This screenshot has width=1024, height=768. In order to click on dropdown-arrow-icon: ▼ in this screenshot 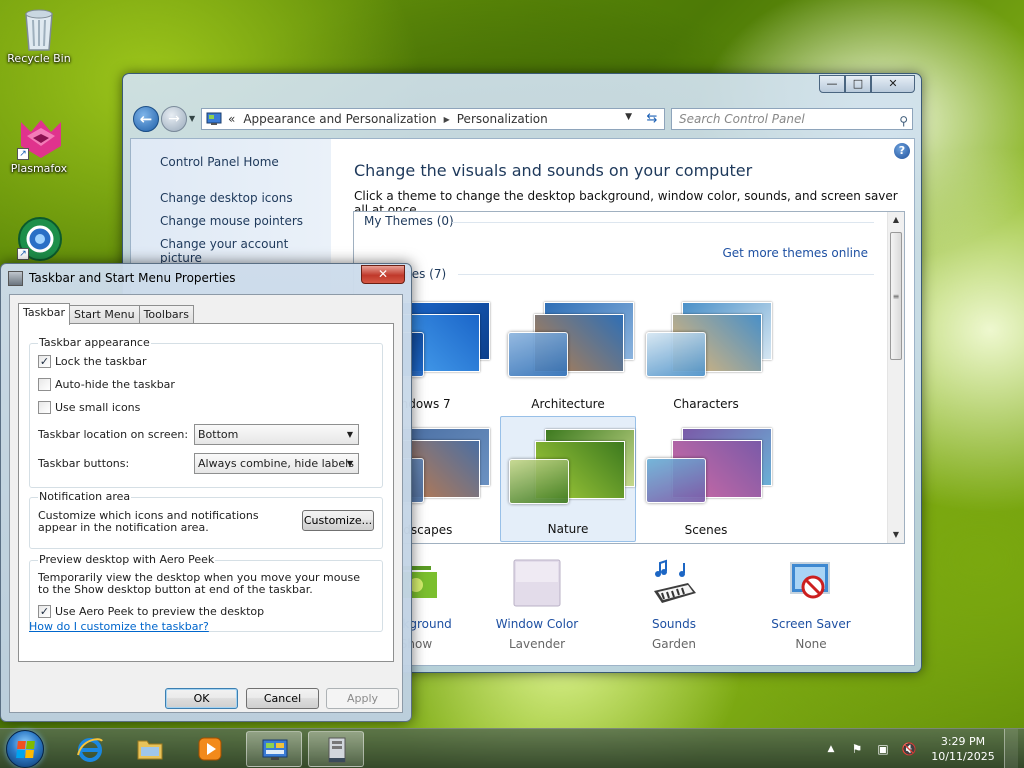, I will do `click(349, 463)`.